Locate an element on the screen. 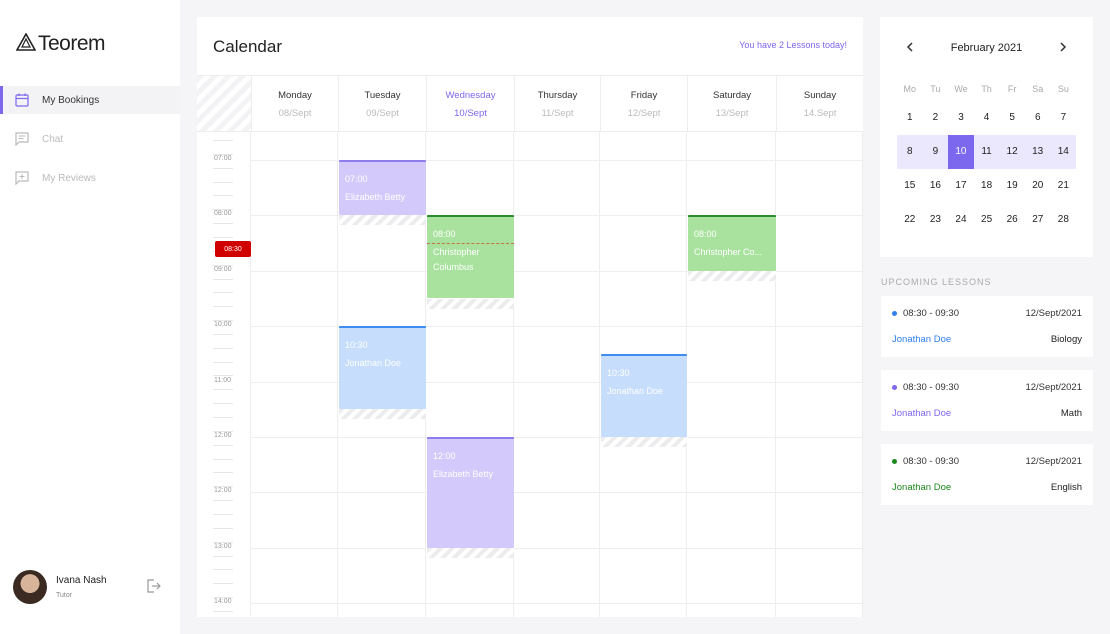 This screenshot has width=1110, height=634. date-cell: 16 is located at coordinates (936, 186).